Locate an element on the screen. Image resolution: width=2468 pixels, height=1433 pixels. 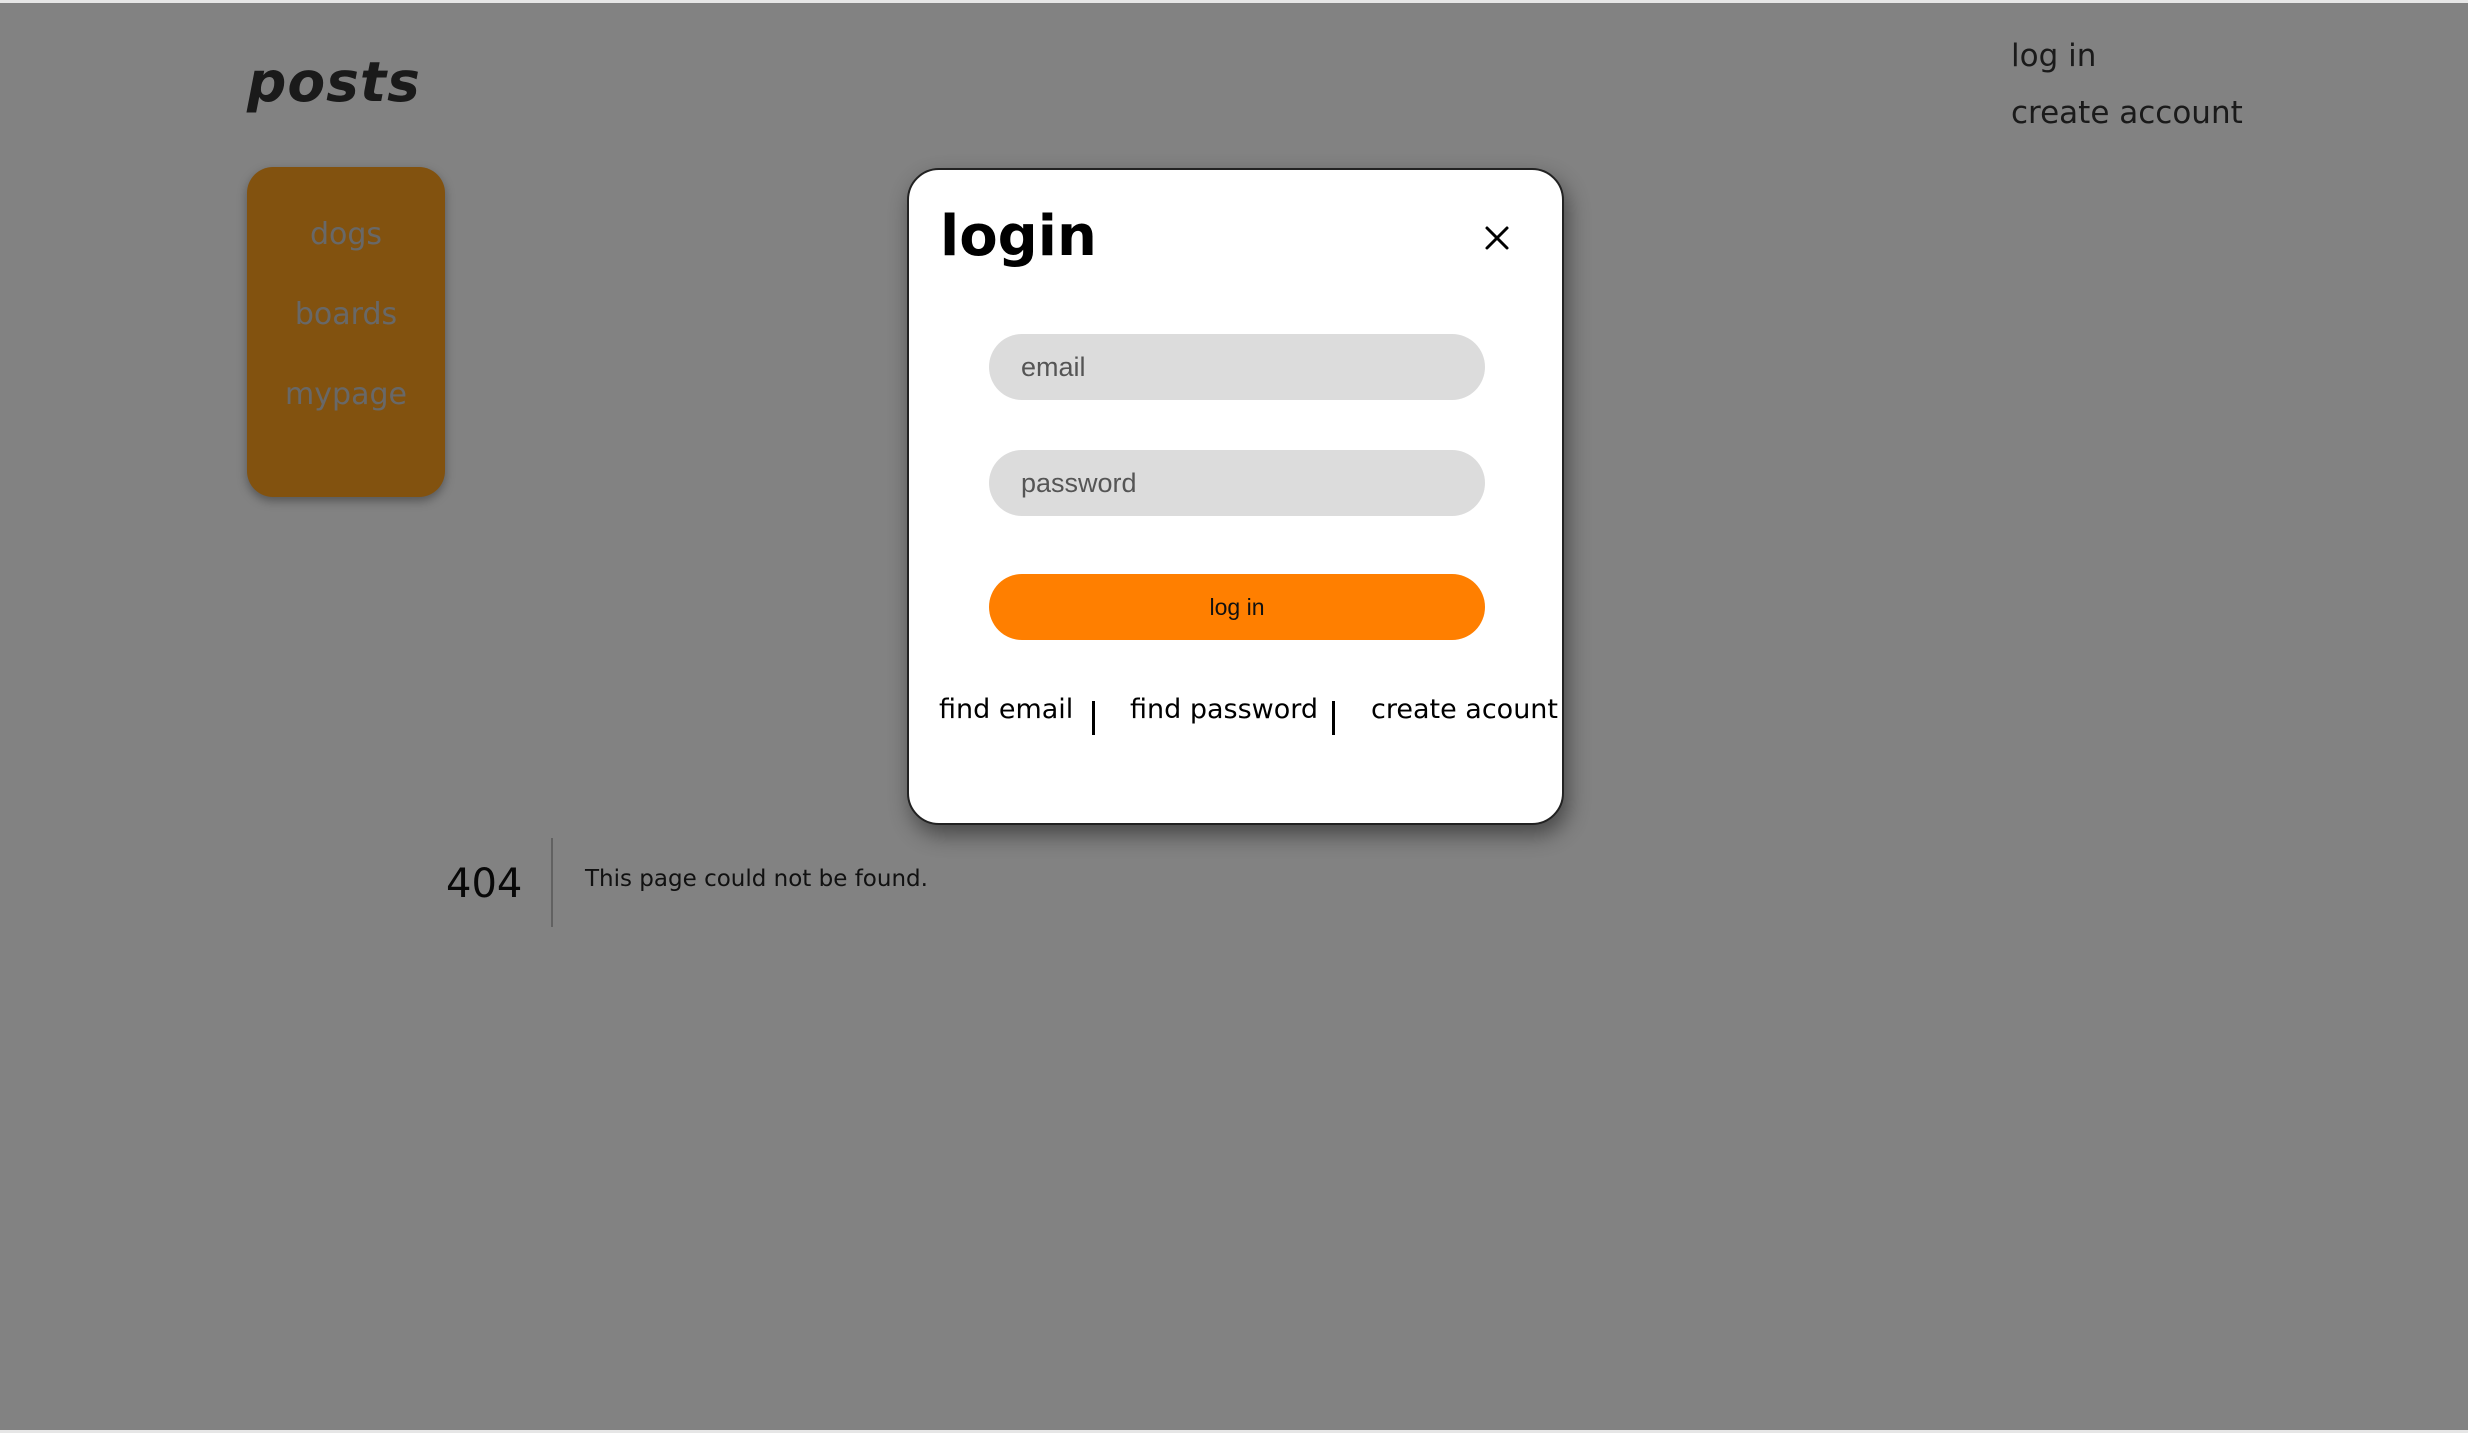
modal-title: login is located at coordinates (1018, 236).